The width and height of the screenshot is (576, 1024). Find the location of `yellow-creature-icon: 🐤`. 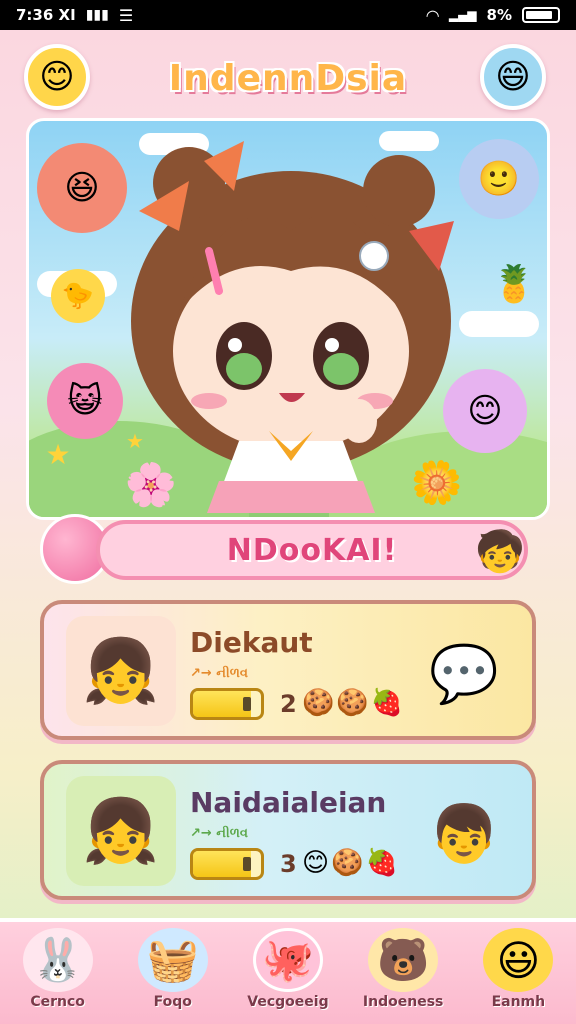

yellow-creature-icon: 🐤 is located at coordinates (78, 296).